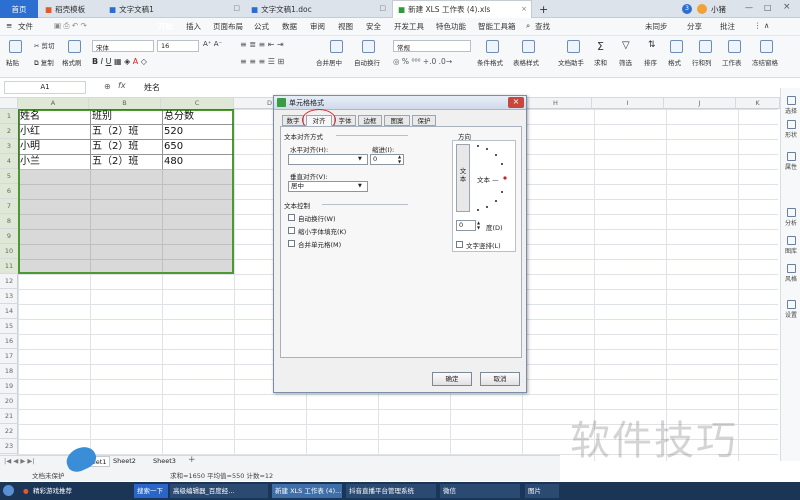 This screenshot has height=500, width=800. I want to click on panel-analysis: 分析, so click(790, 217).